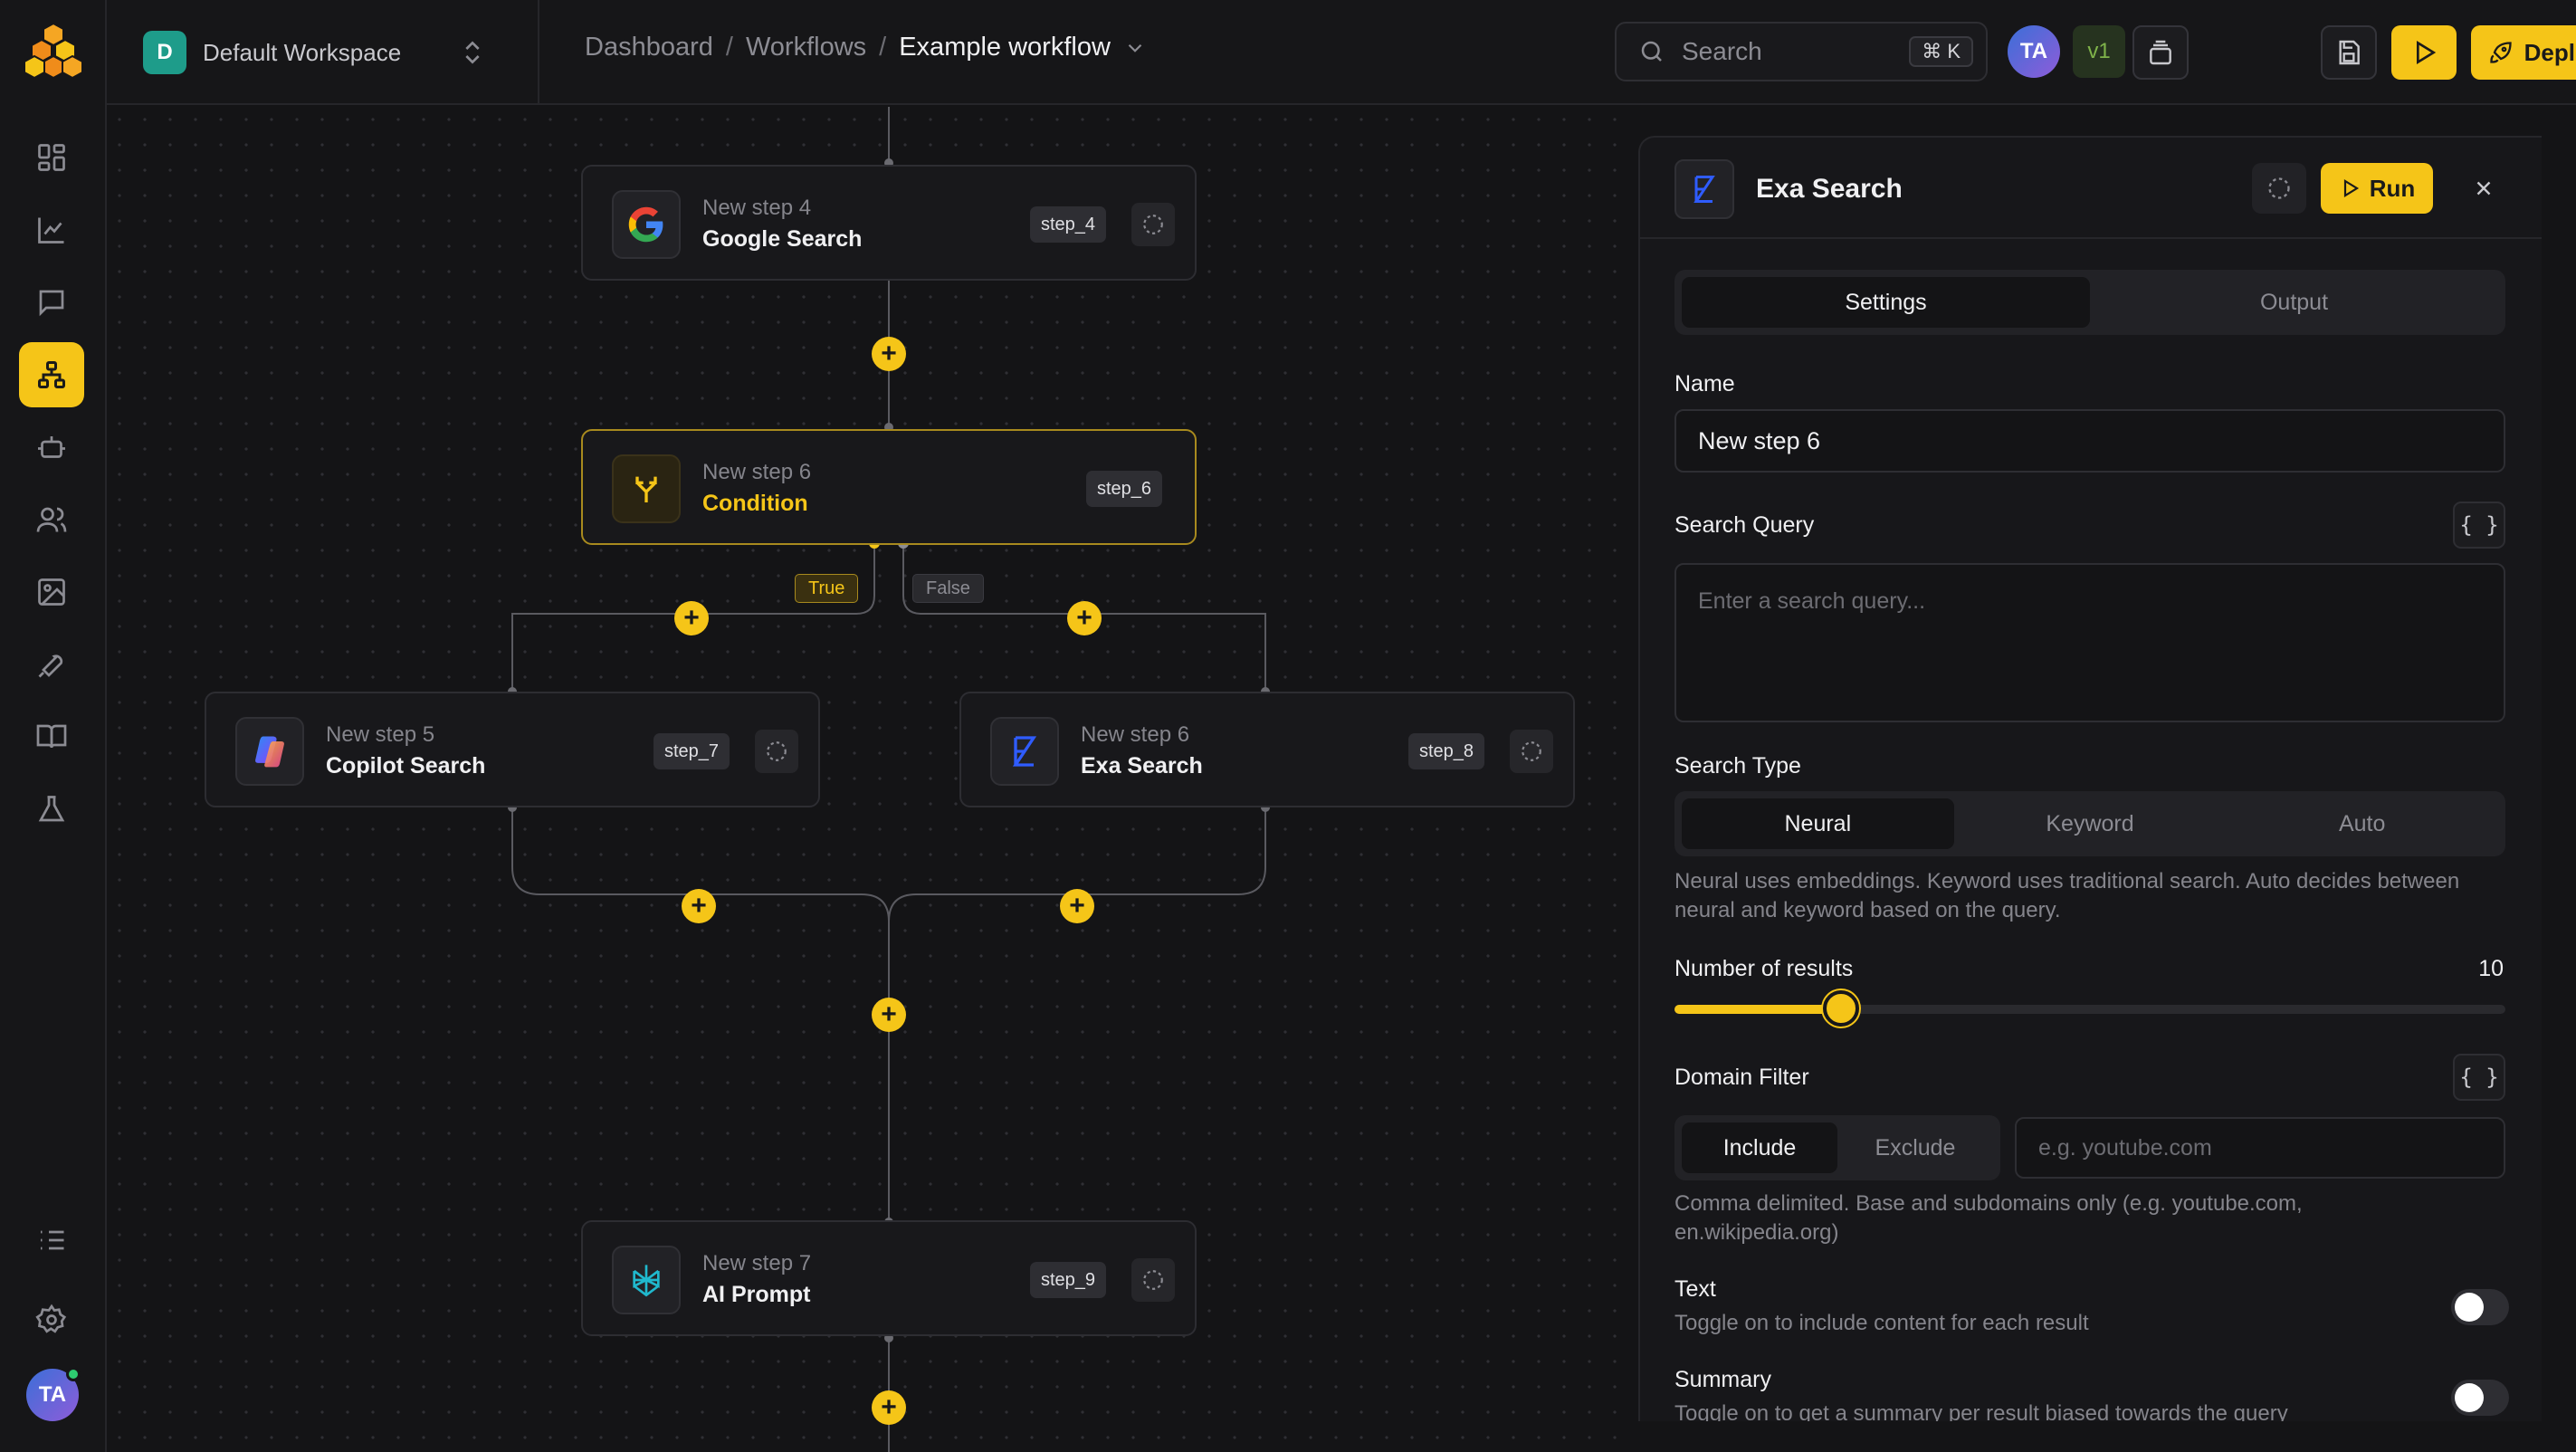 Image resolution: width=2576 pixels, height=1452 pixels. What do you see at coordinates (2161, 52) in the screenshot?
I see `history-button` at bounding box center [2161, 52].